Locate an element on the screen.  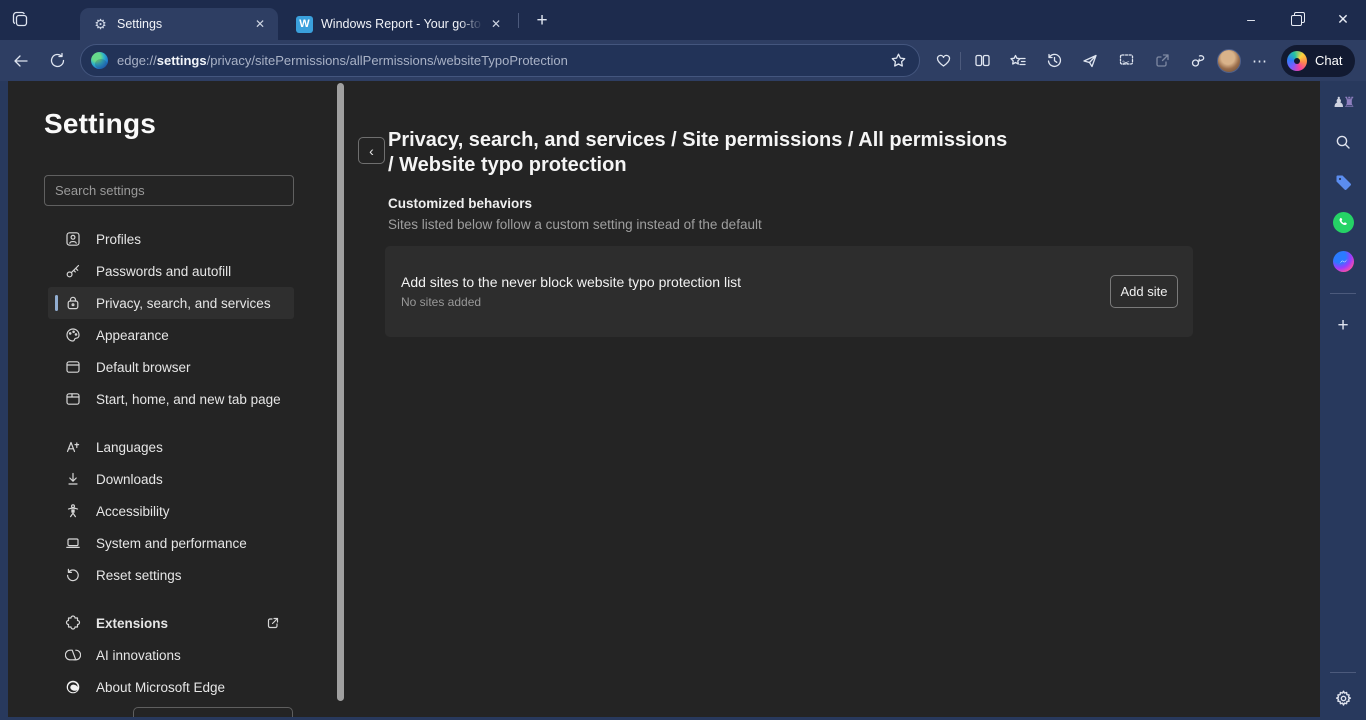
settings-page-title: Settings is located at coordinates (100, 123).